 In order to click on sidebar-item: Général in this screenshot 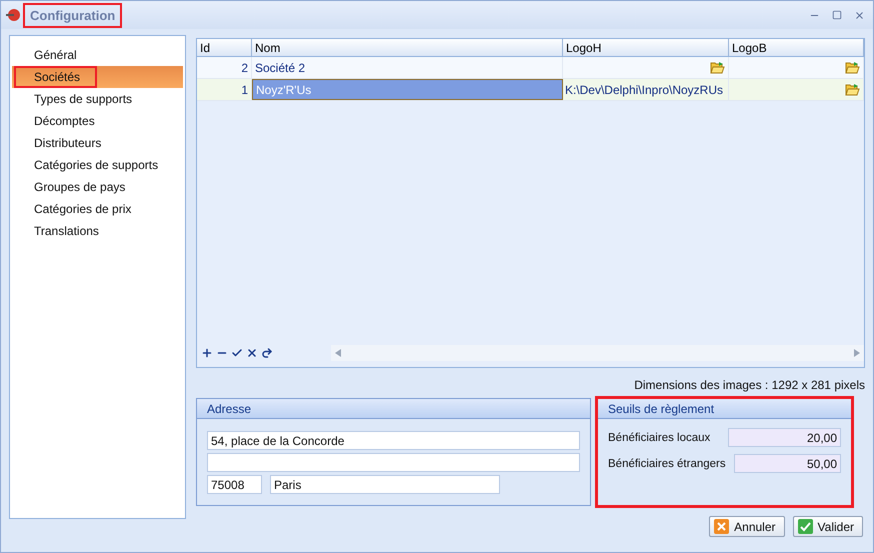, I will do `click(97, 55)`.